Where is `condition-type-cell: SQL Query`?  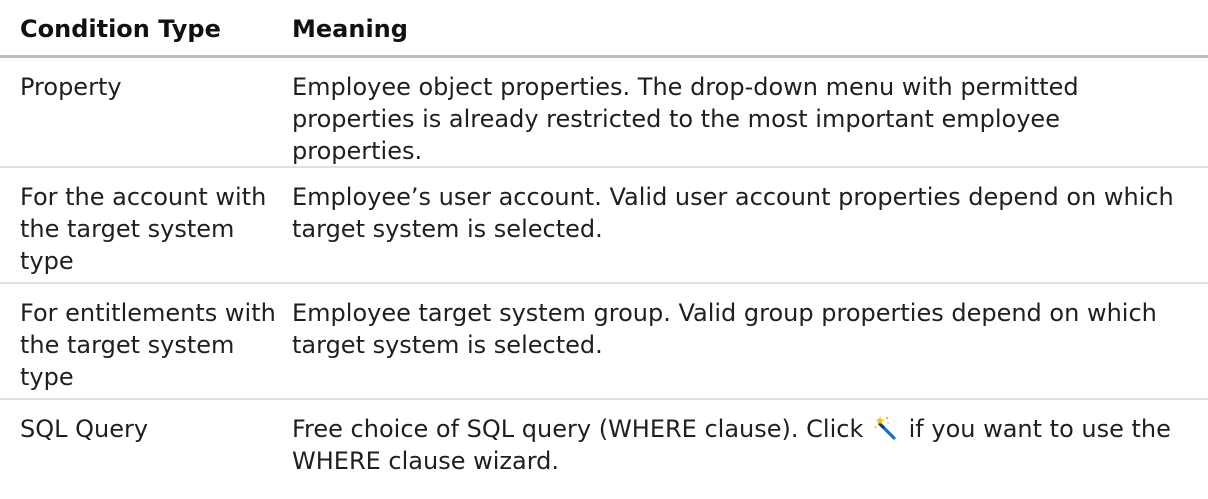 condition-type-cell: SQL Query is located at coordinates (84, 429).